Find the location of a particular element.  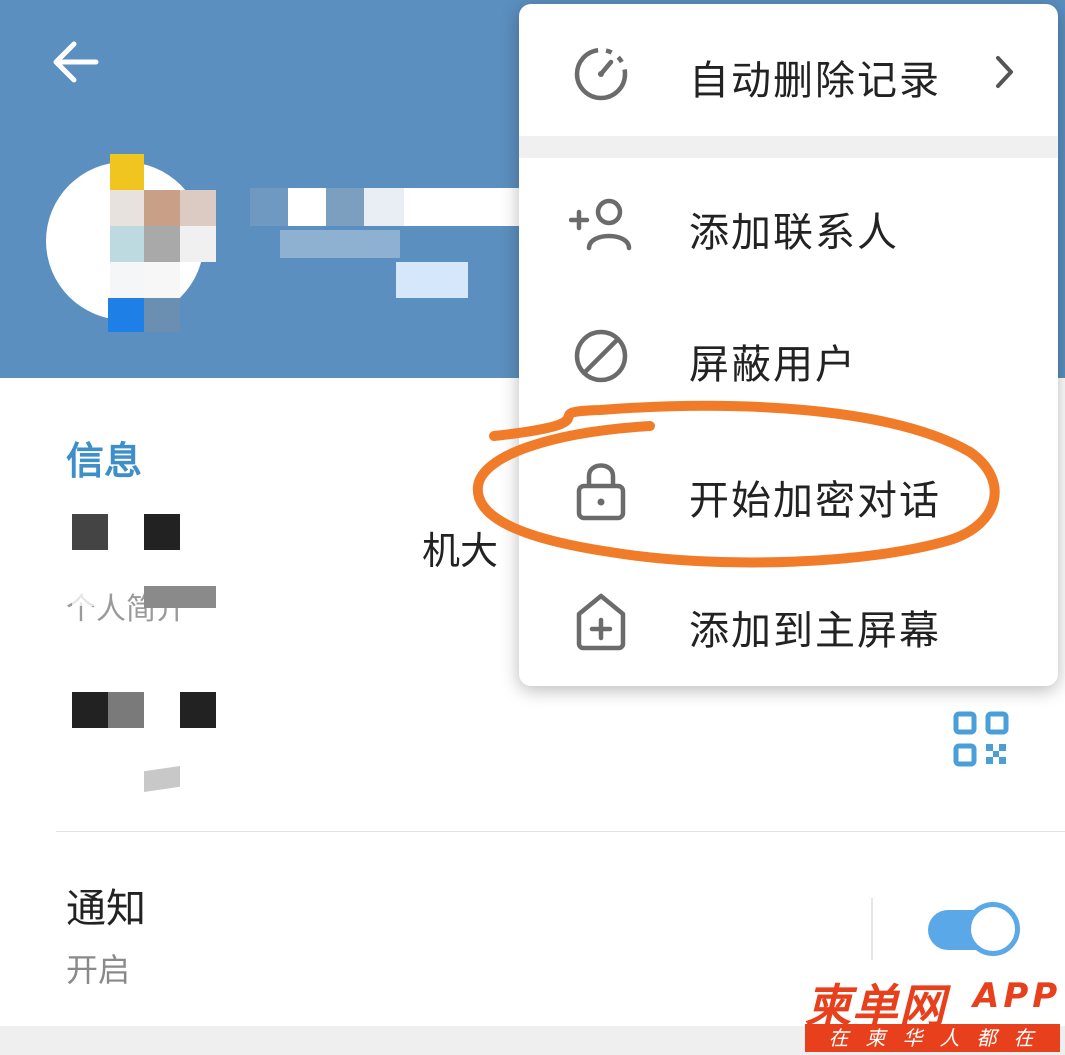

timer-icon is located at coordinates (601, 74).